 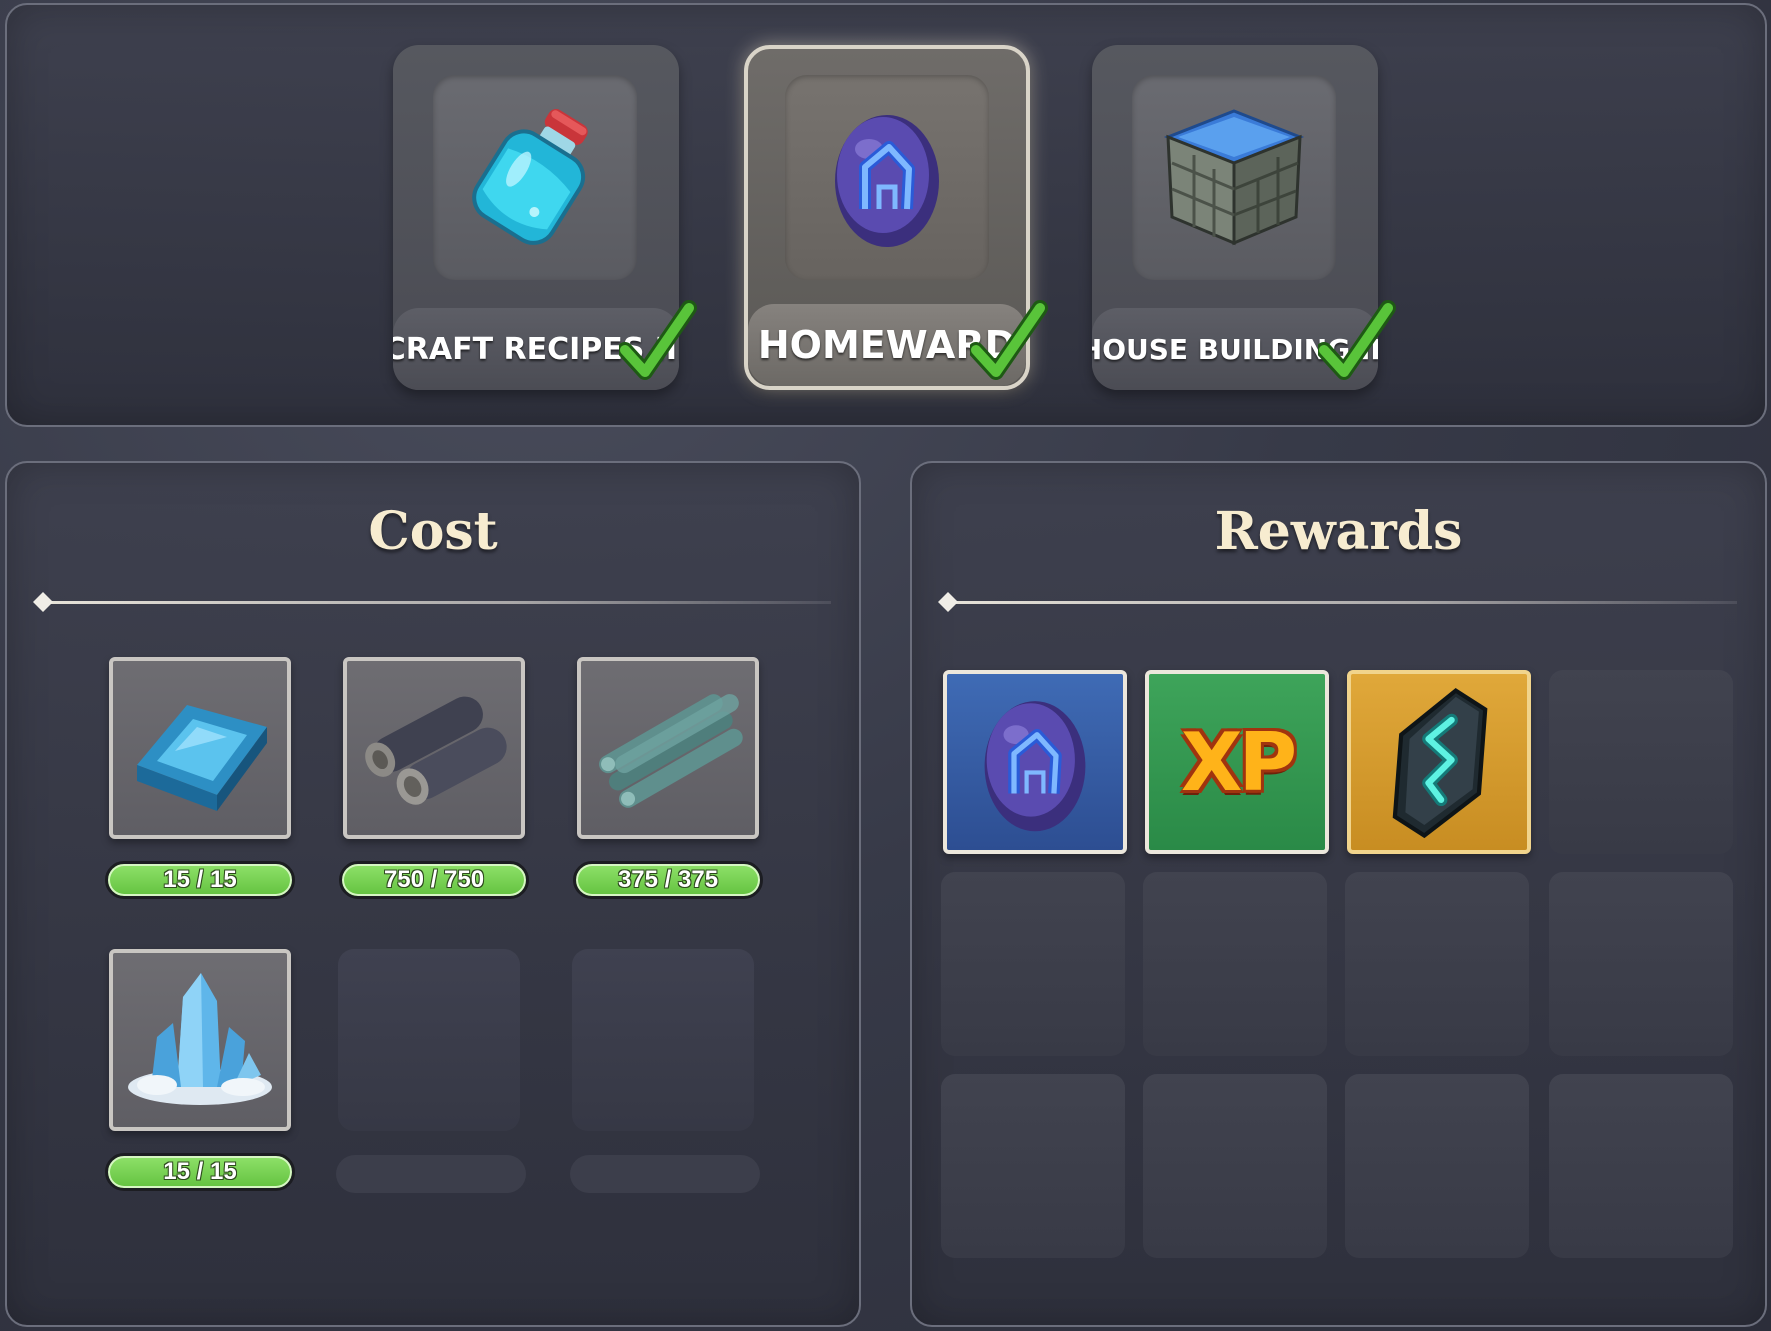 What do you see at coordinates (1338, 602) in the screenshot?
I see `rewards-divider` at bounding box center [1338, 602].